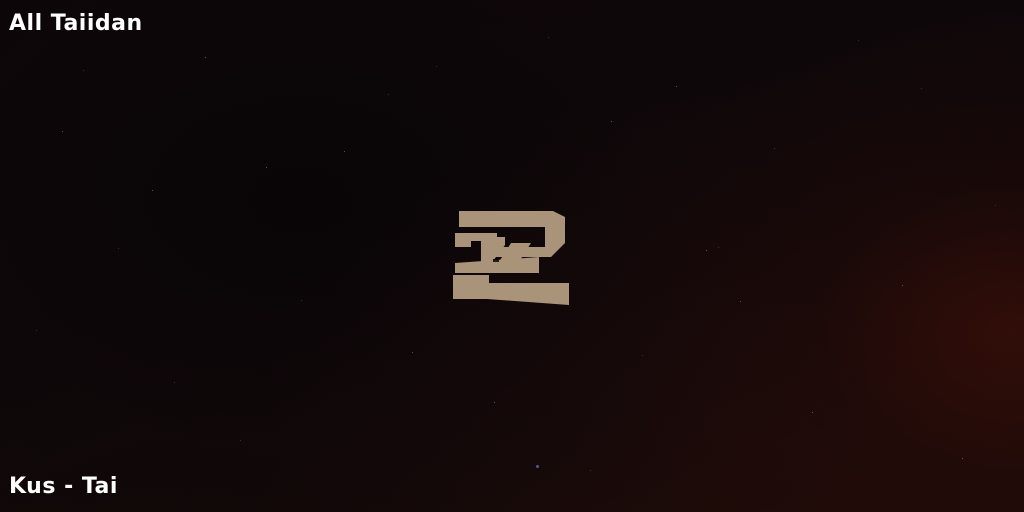  What do you see at coordinates (63, 486) in the screenshot?
I see `bottom-faction-label: Kus - Tai` at bounding box center [63, 486].